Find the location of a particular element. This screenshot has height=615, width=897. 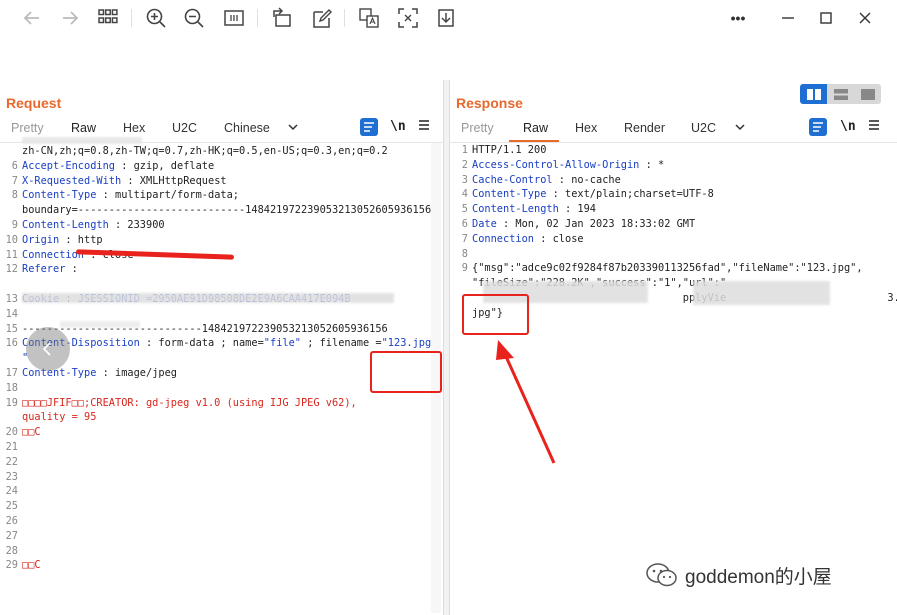

code-text: "file" is located at coordinates (282, 343).